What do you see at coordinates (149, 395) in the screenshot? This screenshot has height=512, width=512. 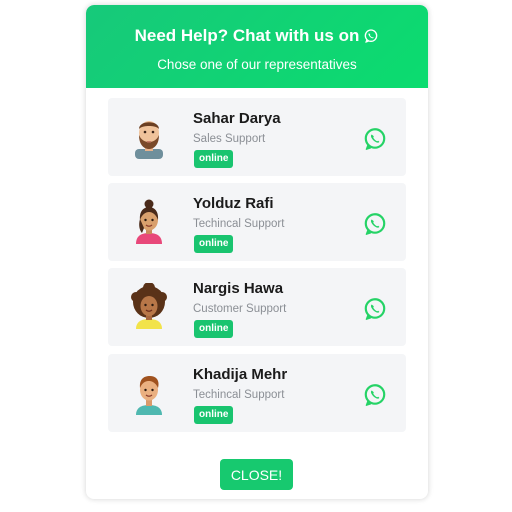 I see `young-man-avatar` at bounding box center [149, 395].